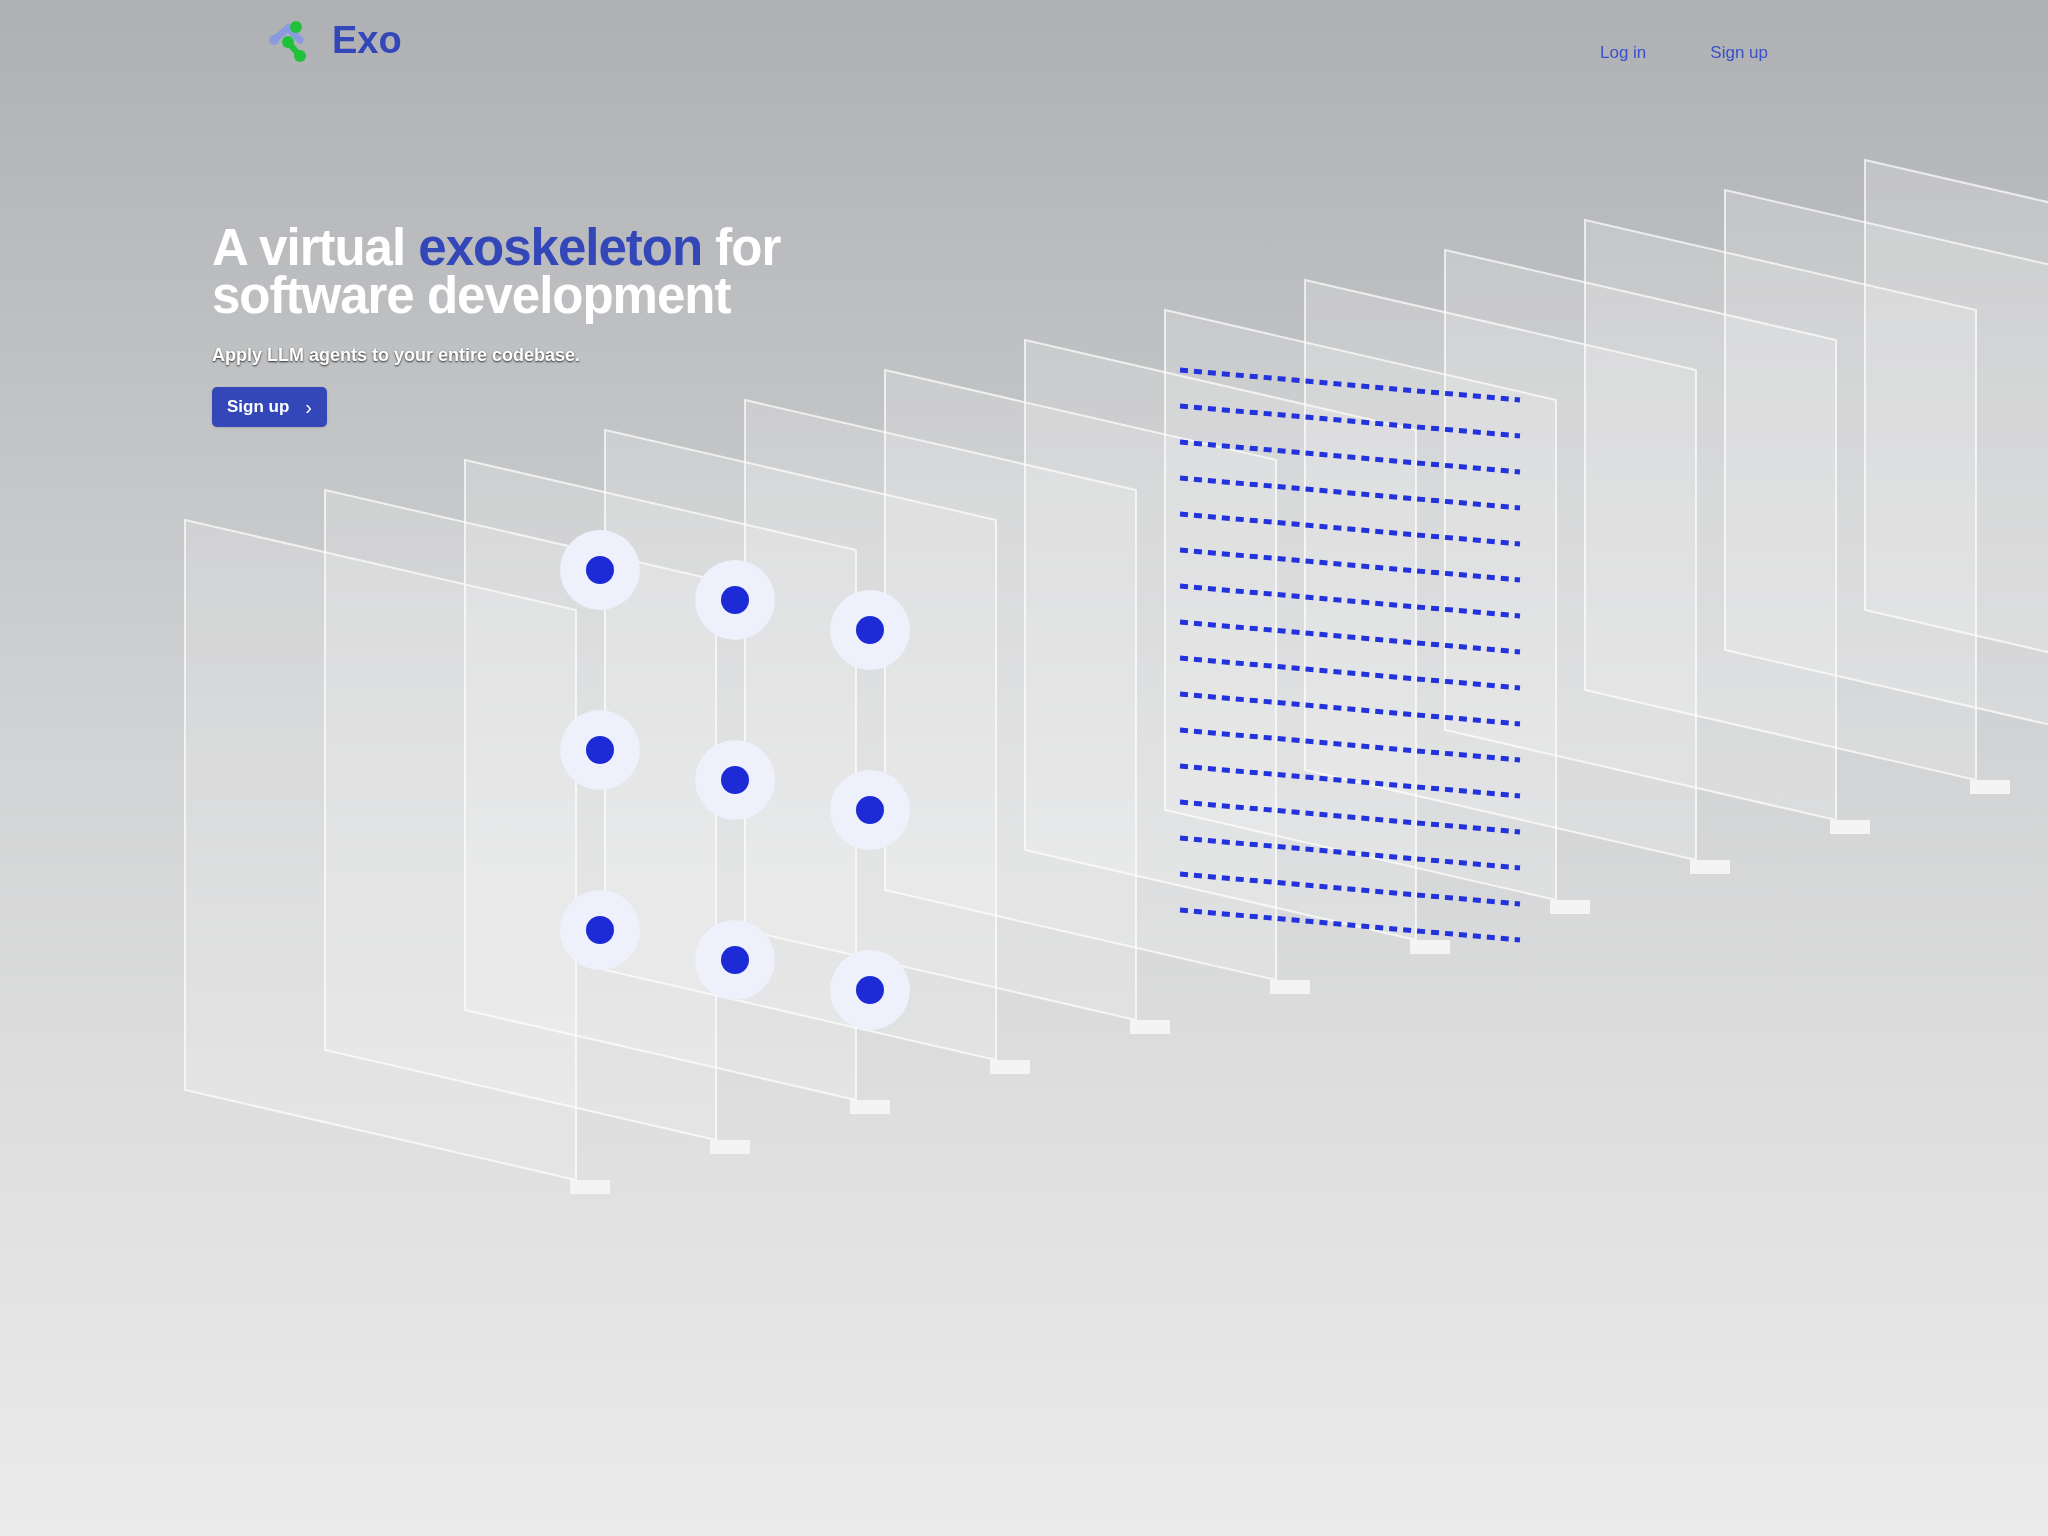 The height and width of the screenshot is (1536, 2048). What do you see at coordinates (1739, 53) in the screenshot?
I see `nav-link: Sign up` at bounding box center [1739, 53].